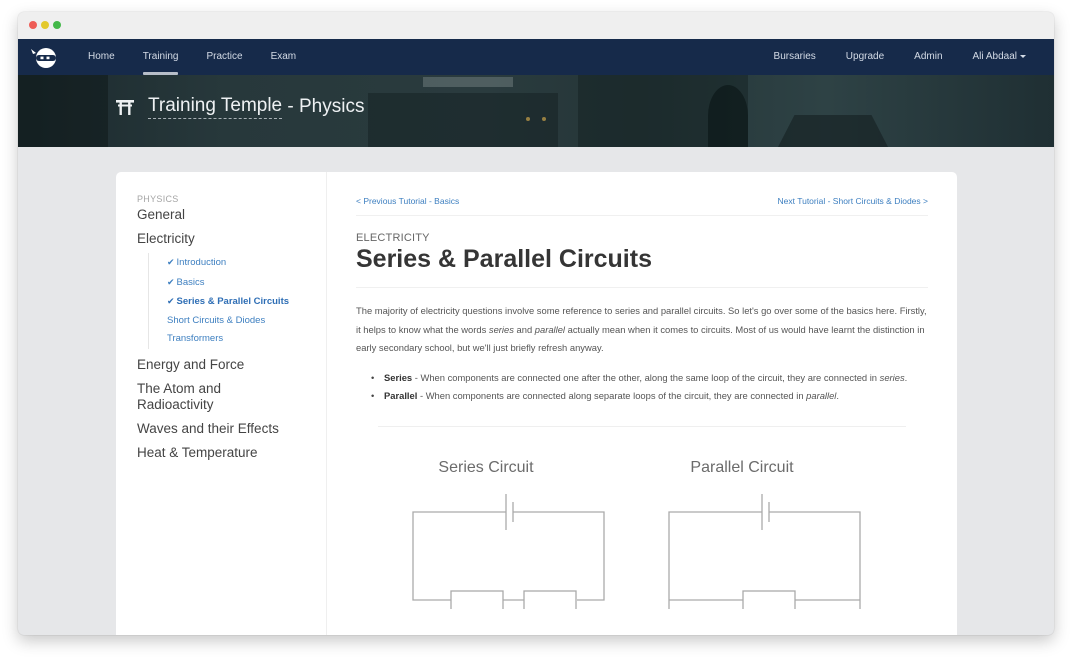 This screenshot has width=1072, height=658. I want to click on page-title: Training Temple - Physics, so click(240, 107).